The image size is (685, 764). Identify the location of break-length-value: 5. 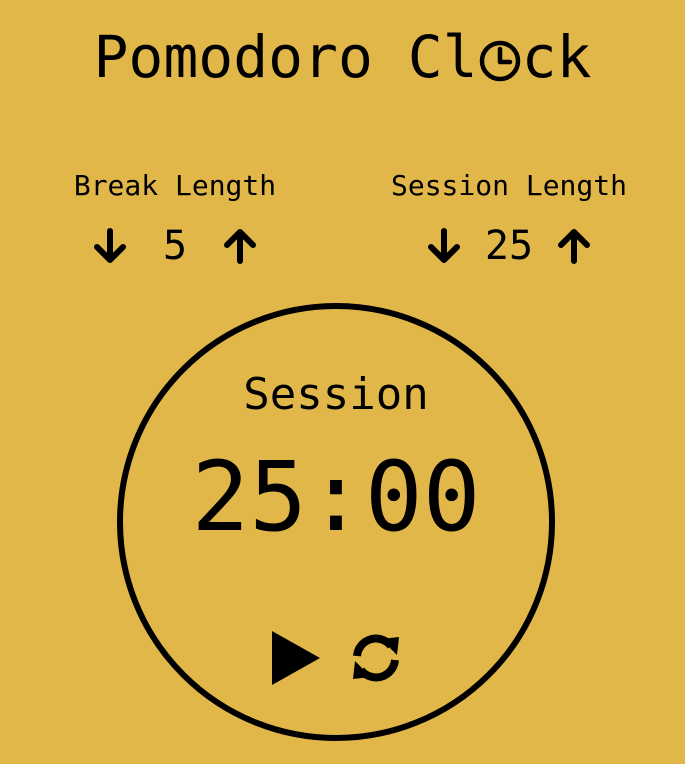
(175, 246).